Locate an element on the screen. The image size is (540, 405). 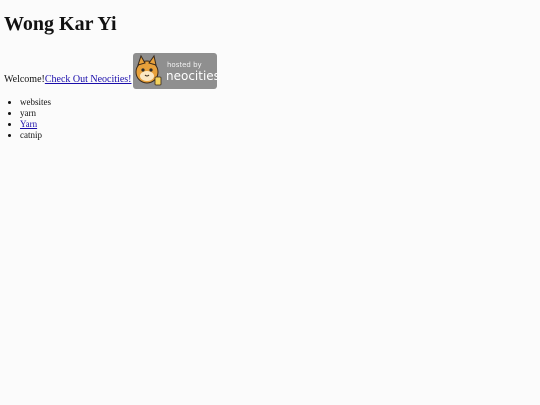
list-item-text: catnip is located at coordinates (31, 135).